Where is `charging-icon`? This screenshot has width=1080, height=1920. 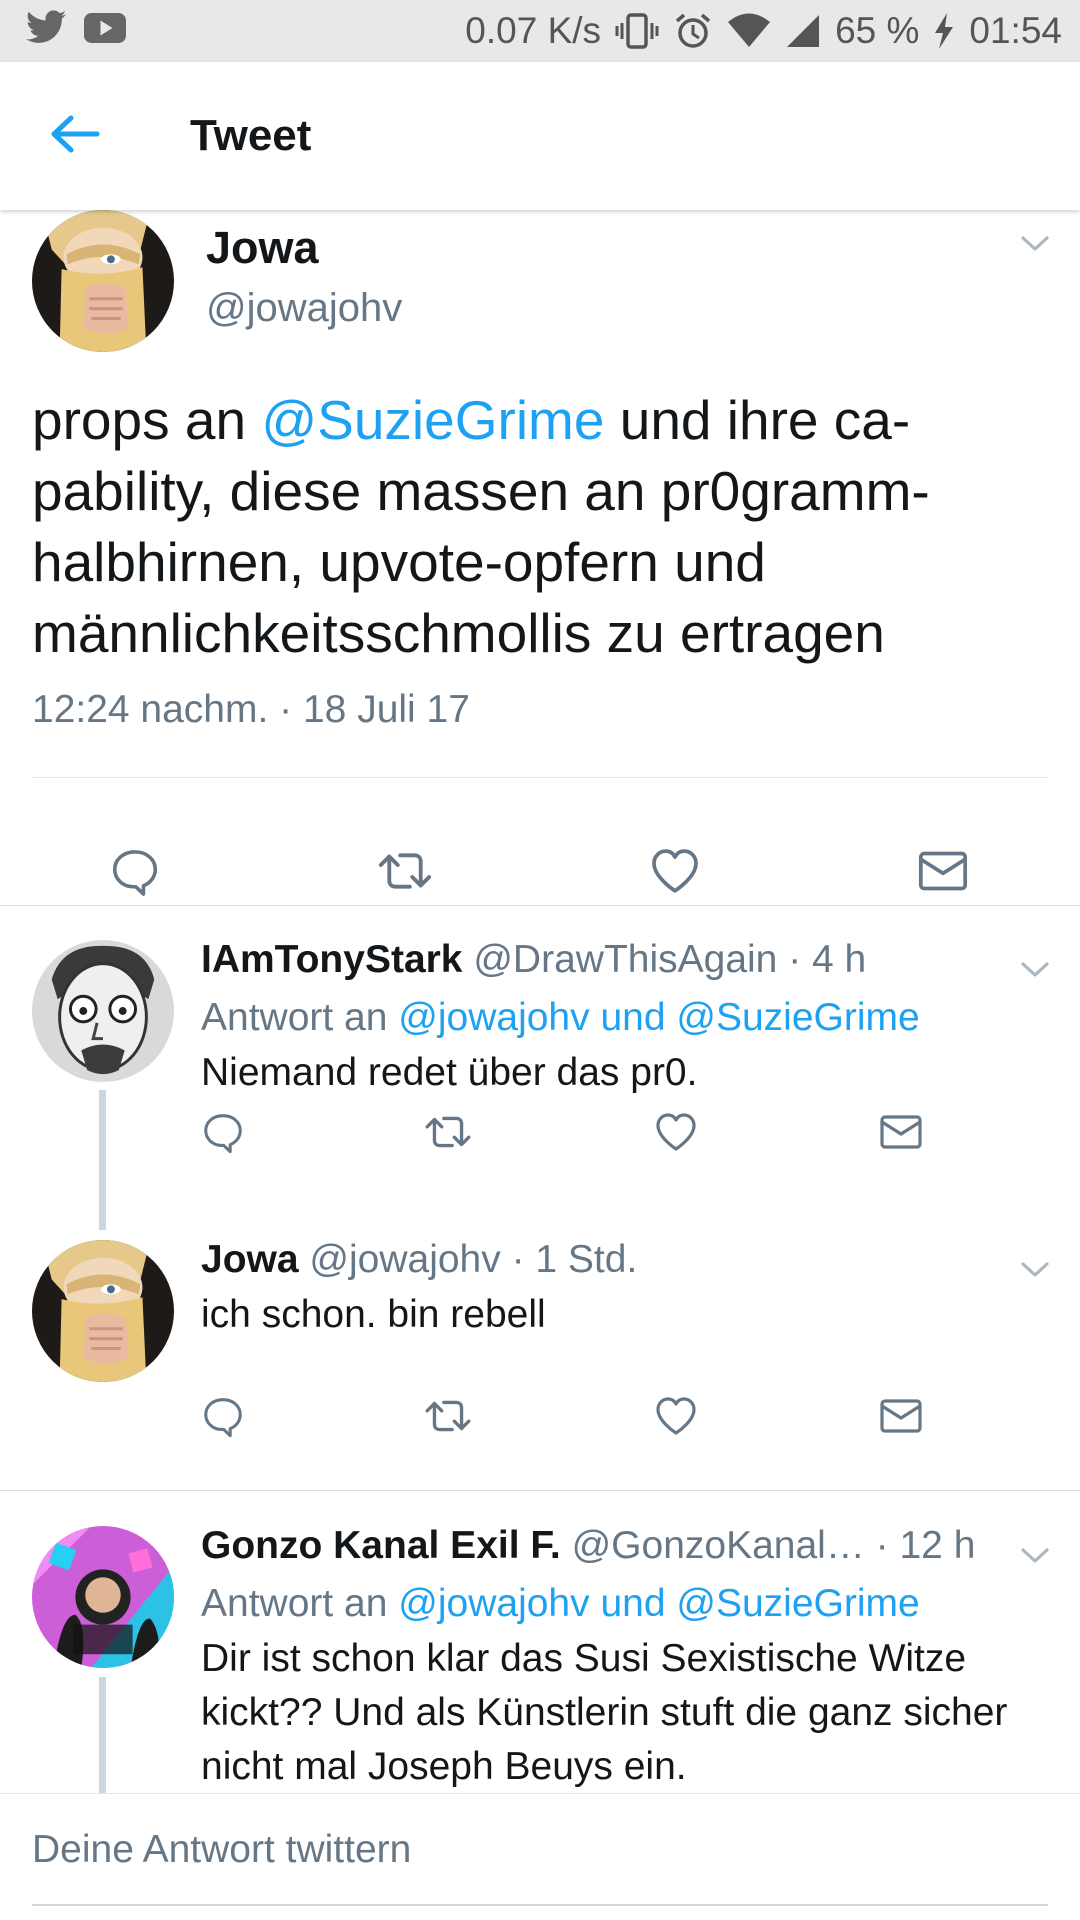 charging-icon is located at coordinates (944, 31).